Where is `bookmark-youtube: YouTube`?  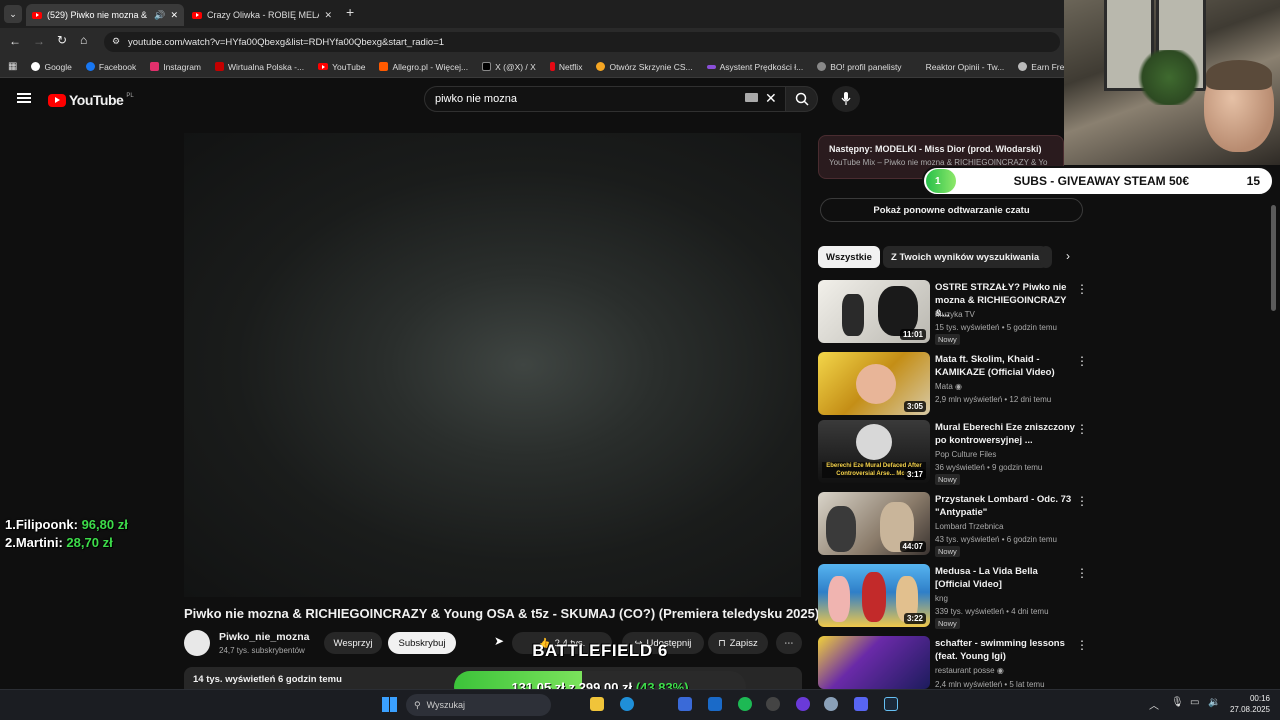 bookmark-youtube: YouTube is located at coordinates (341, 67).